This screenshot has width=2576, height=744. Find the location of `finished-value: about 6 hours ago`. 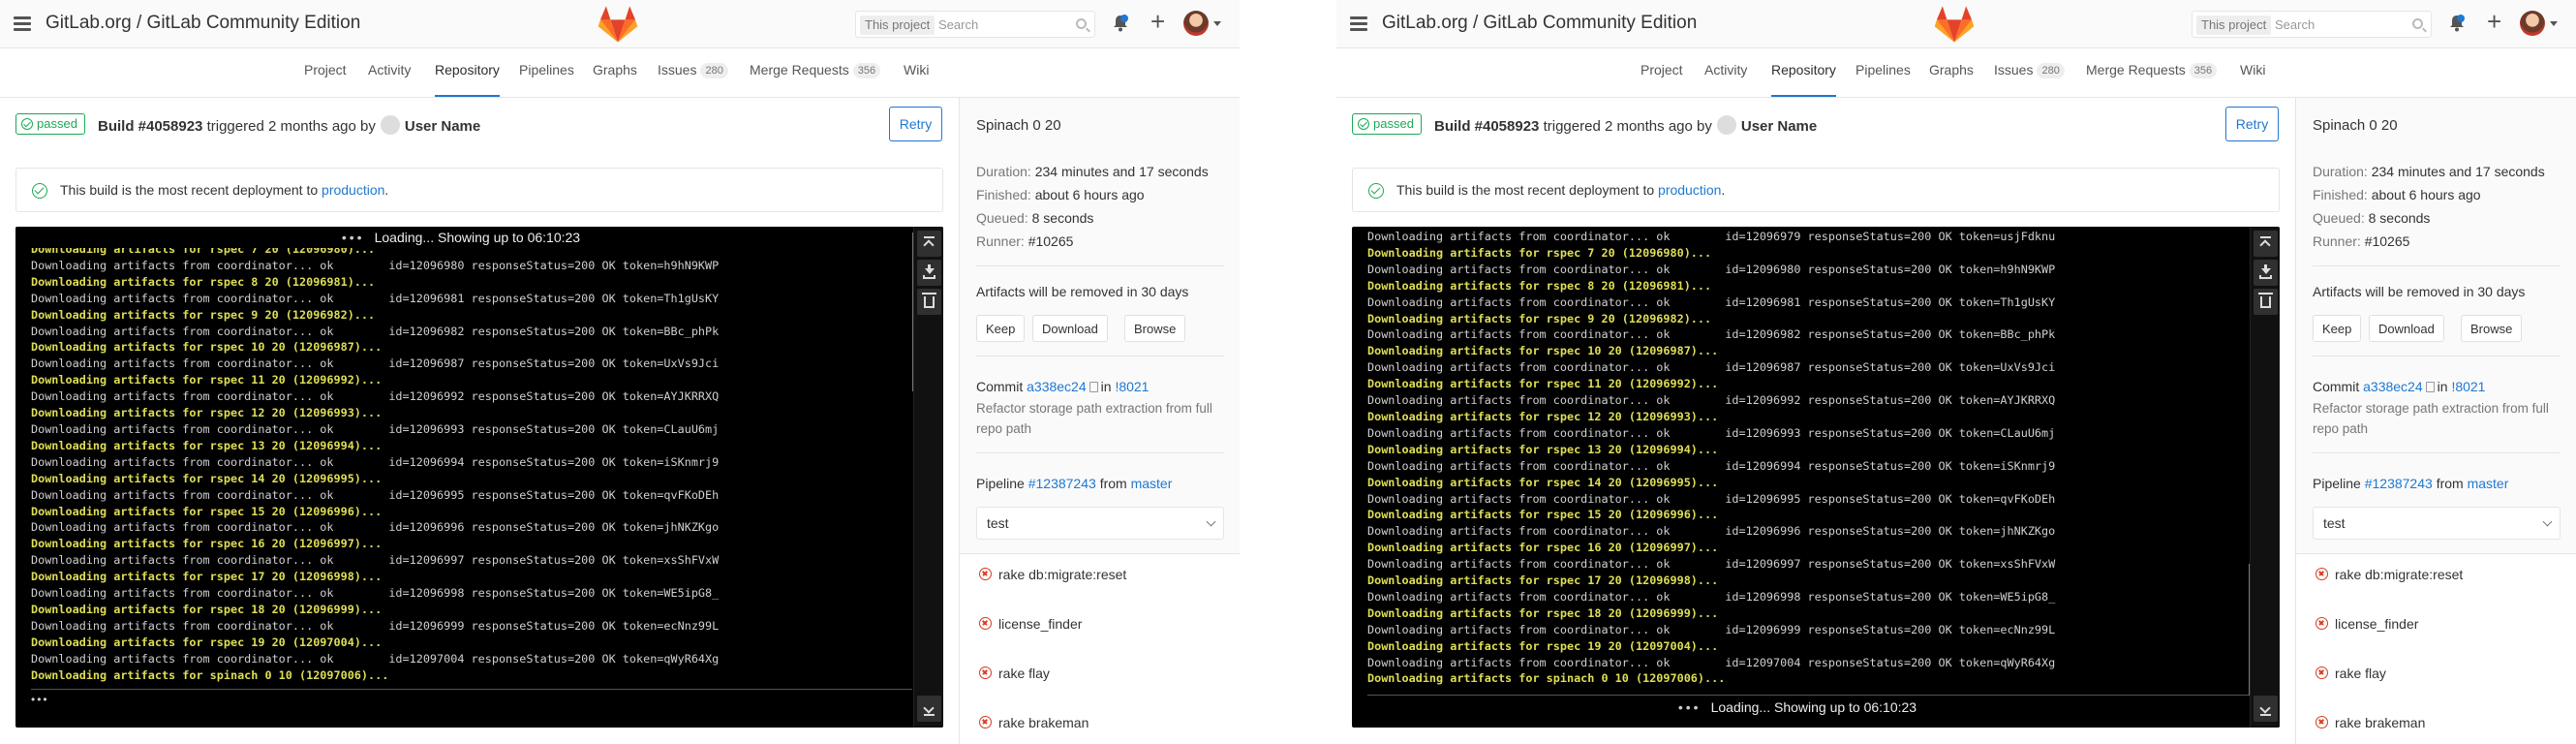

finished-value: about 6 hours ago is located at coordinates (2426, 194).